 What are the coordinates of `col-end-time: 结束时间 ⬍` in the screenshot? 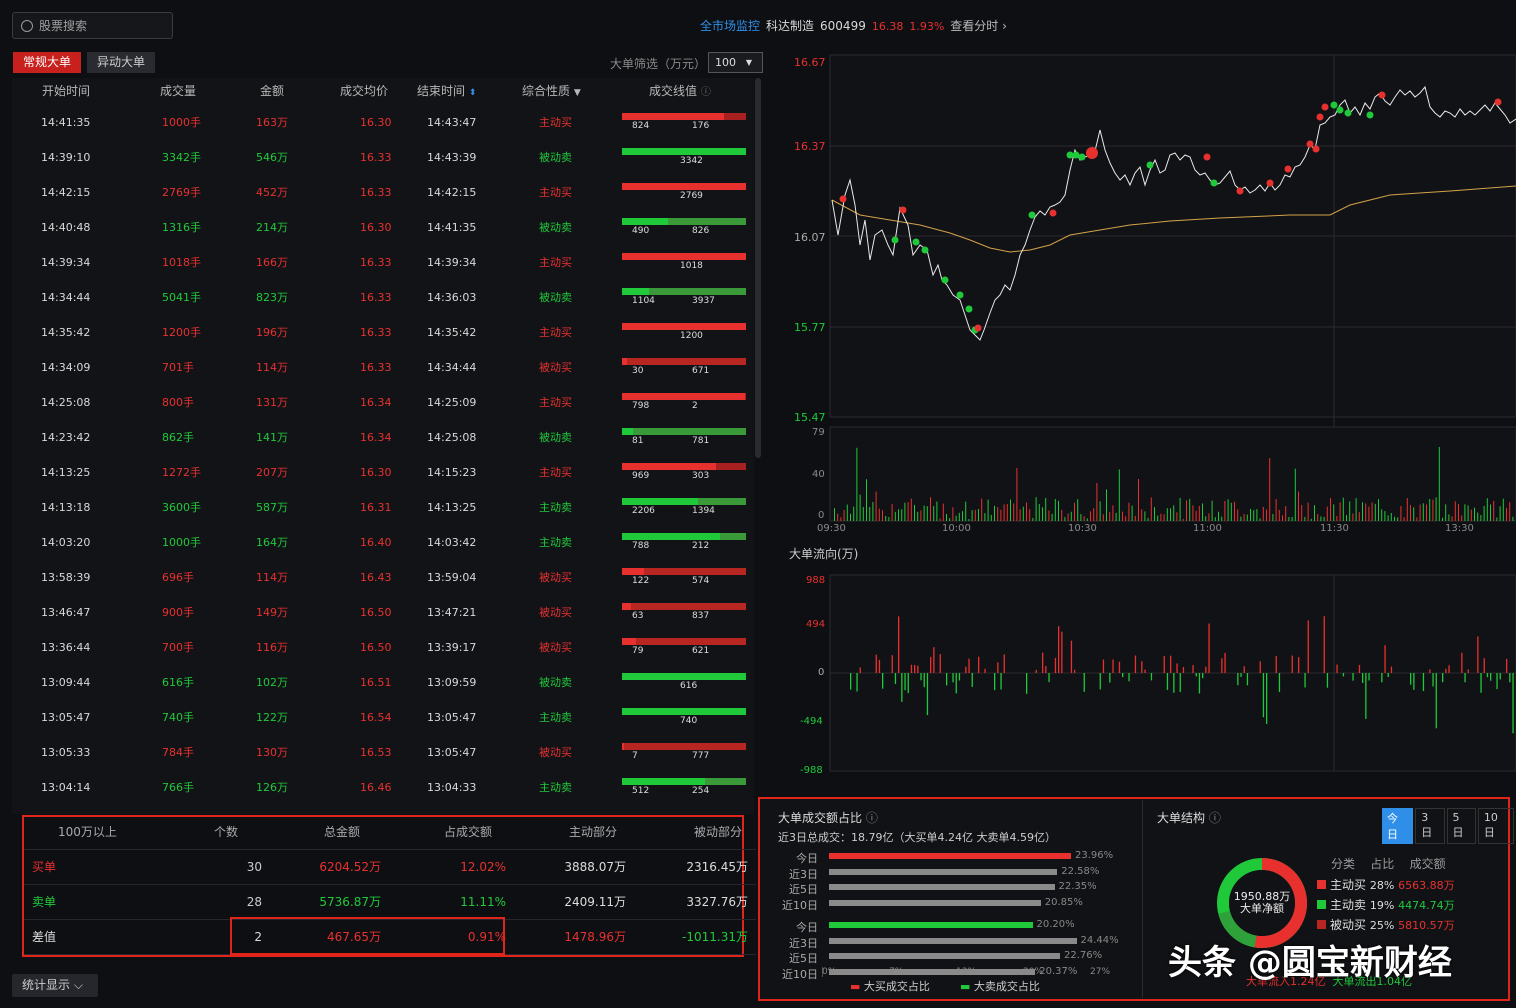 It's located at (446, 90).